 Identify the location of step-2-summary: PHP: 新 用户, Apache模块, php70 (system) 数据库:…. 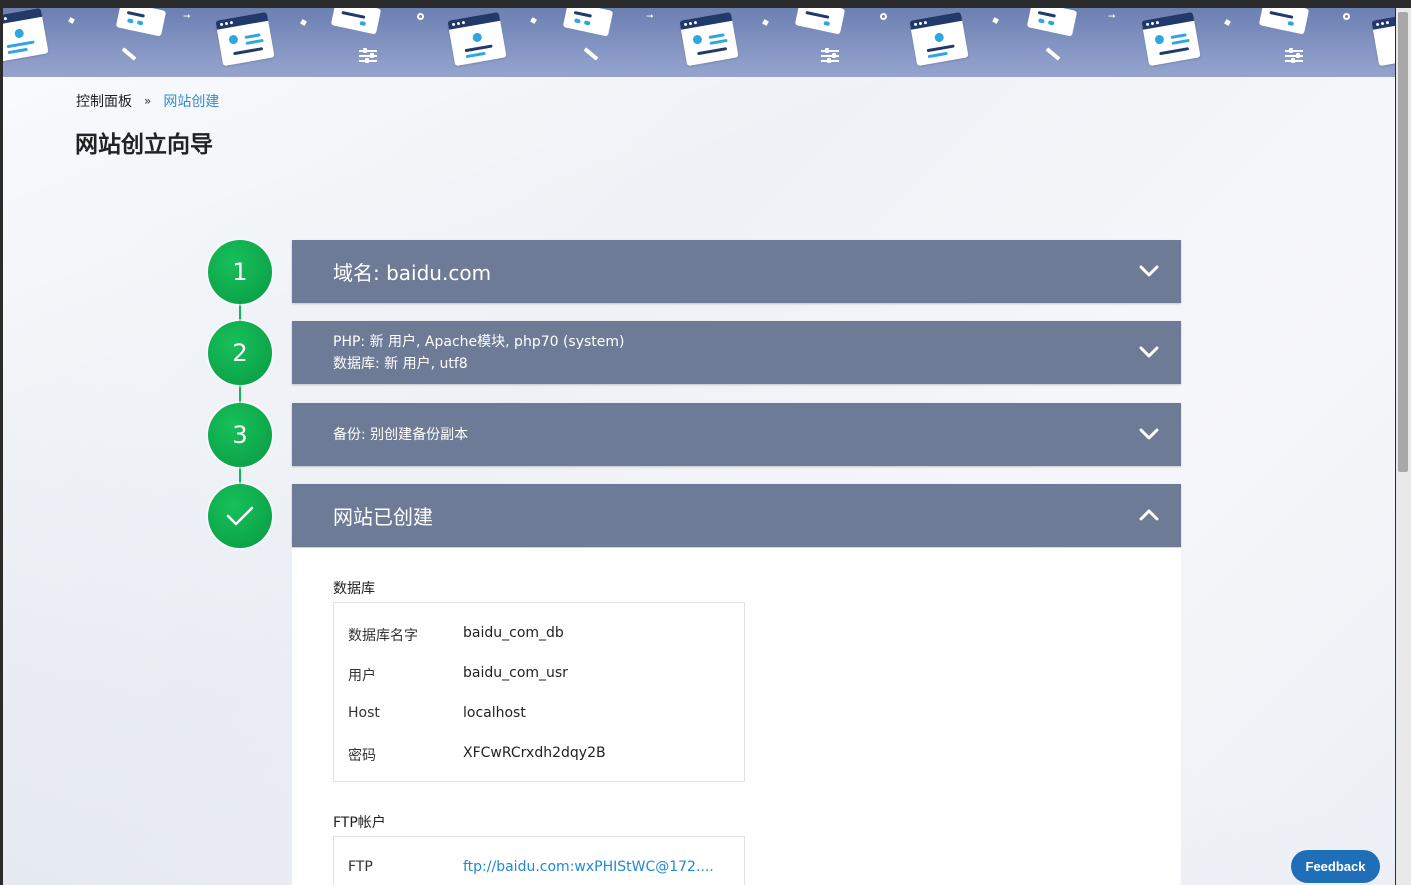
(479, 353).